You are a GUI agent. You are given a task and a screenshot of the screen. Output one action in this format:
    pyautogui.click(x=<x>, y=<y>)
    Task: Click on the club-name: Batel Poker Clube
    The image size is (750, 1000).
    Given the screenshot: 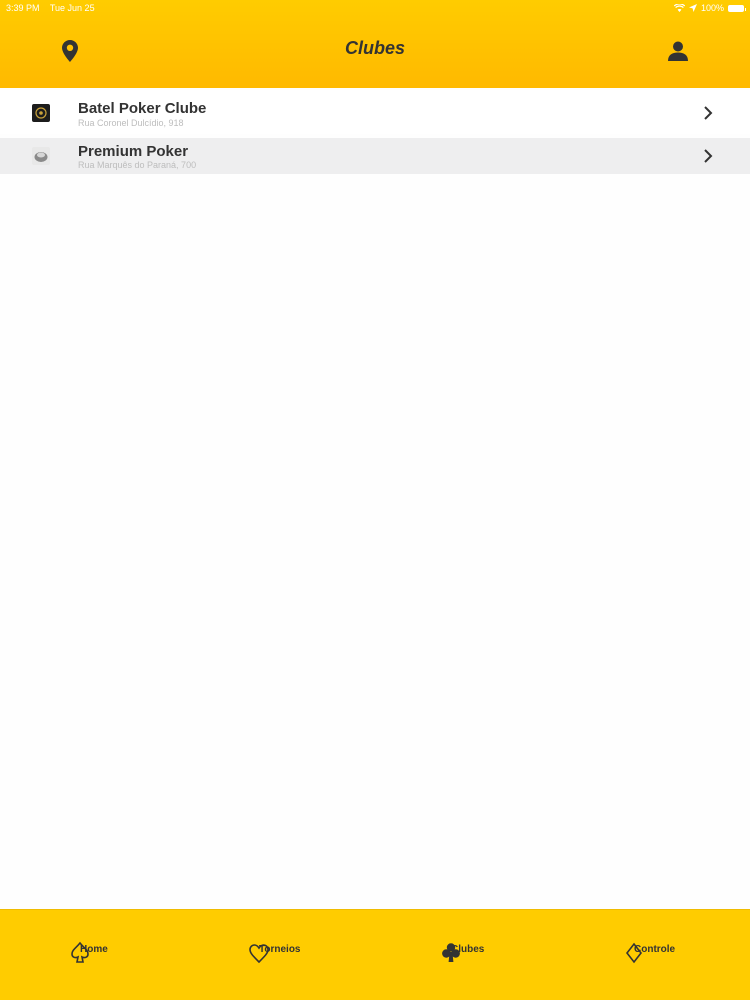 What is the action you would take?
    pyautogui.click(x=142, y=108)
    